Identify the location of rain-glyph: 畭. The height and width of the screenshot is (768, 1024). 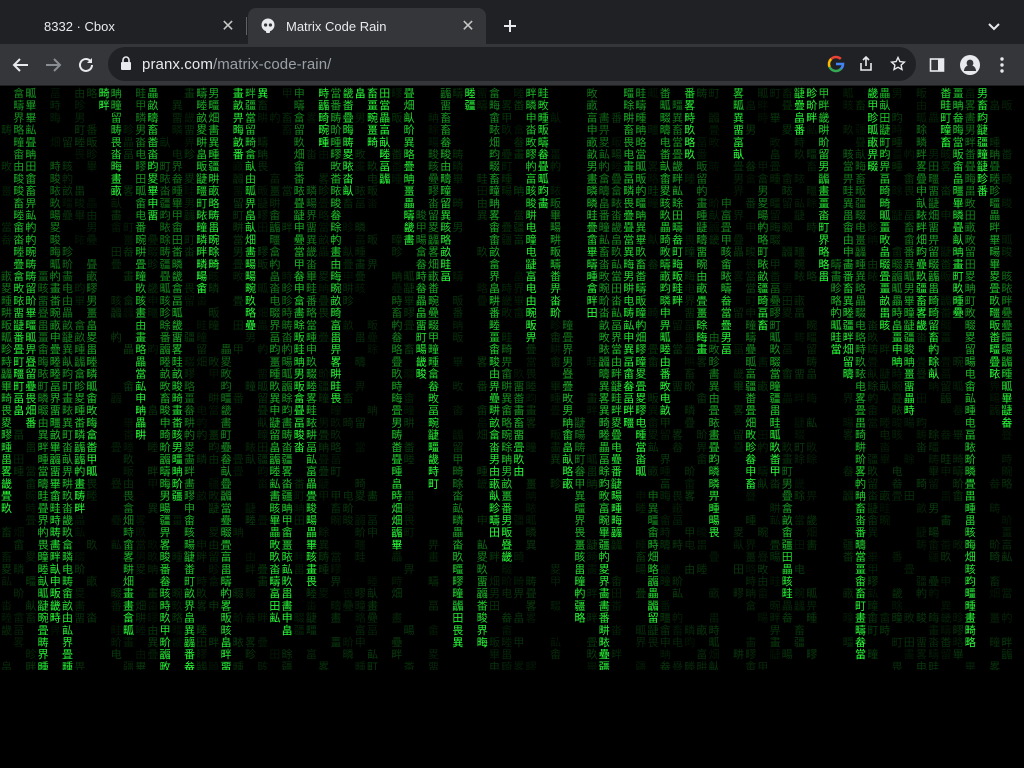
(604, 471).